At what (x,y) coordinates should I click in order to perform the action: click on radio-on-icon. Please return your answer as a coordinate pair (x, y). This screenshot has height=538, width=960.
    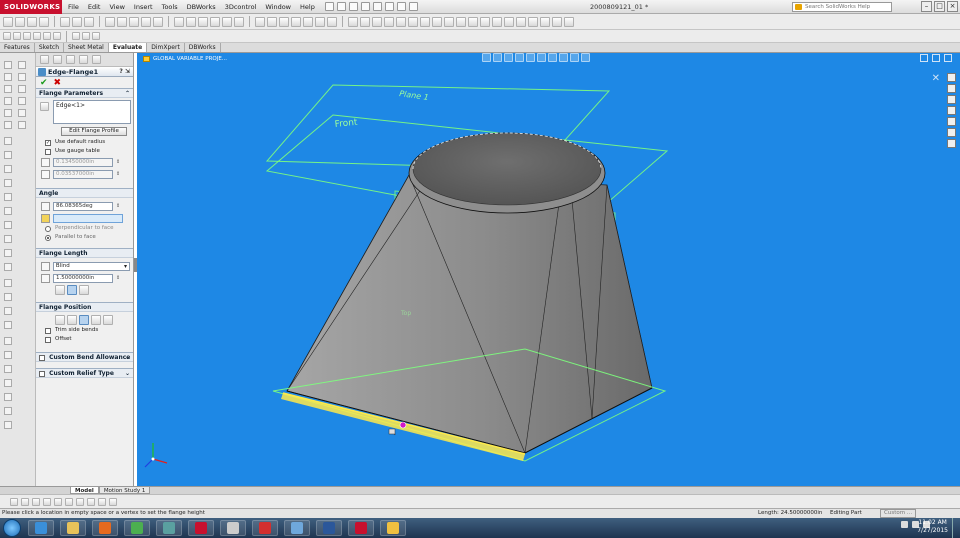
    Looking at the image, I should click on (48, 237).